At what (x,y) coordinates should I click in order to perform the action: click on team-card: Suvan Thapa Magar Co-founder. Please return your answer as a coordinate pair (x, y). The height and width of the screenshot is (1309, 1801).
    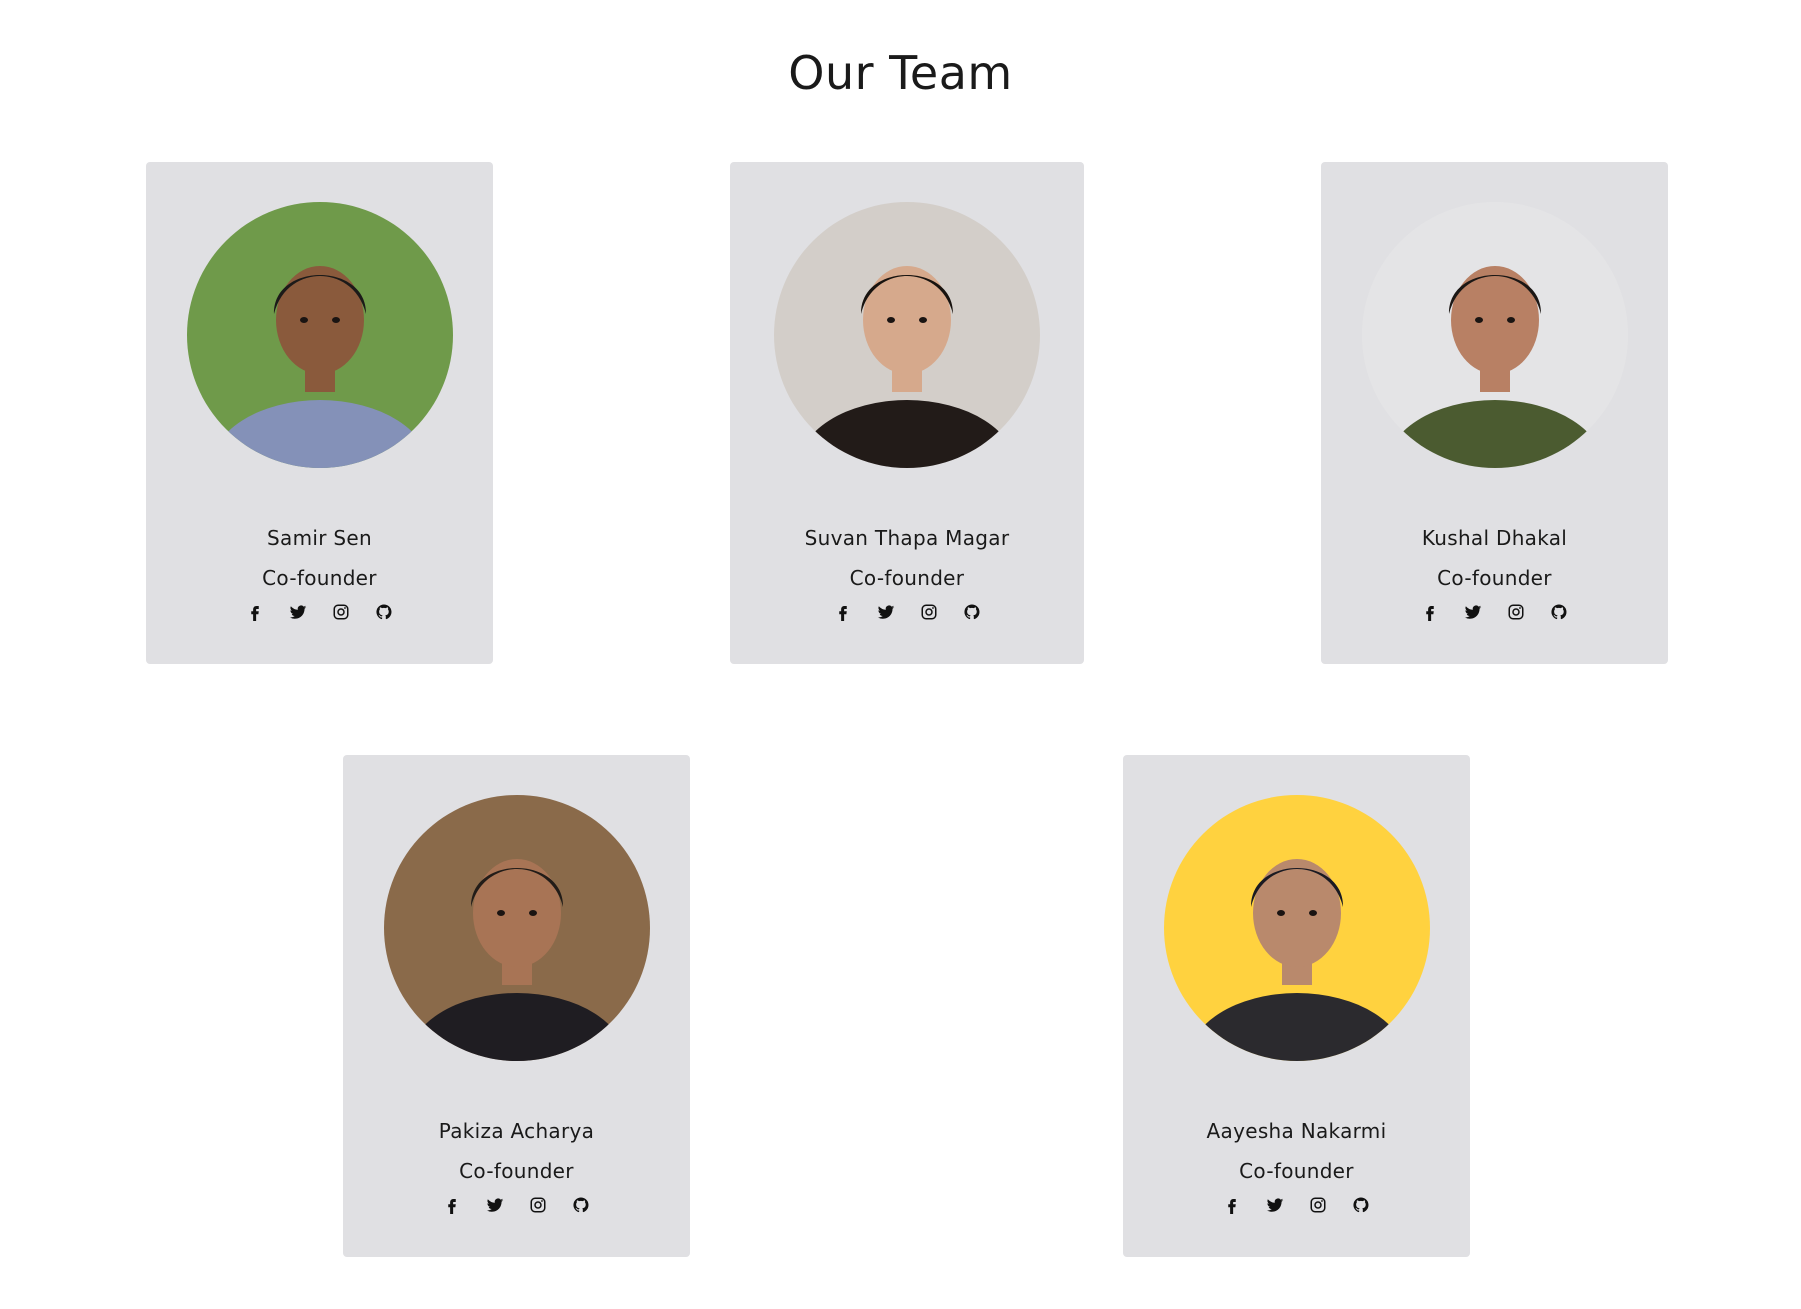
    Looking at the image, I should click on (907, 413).